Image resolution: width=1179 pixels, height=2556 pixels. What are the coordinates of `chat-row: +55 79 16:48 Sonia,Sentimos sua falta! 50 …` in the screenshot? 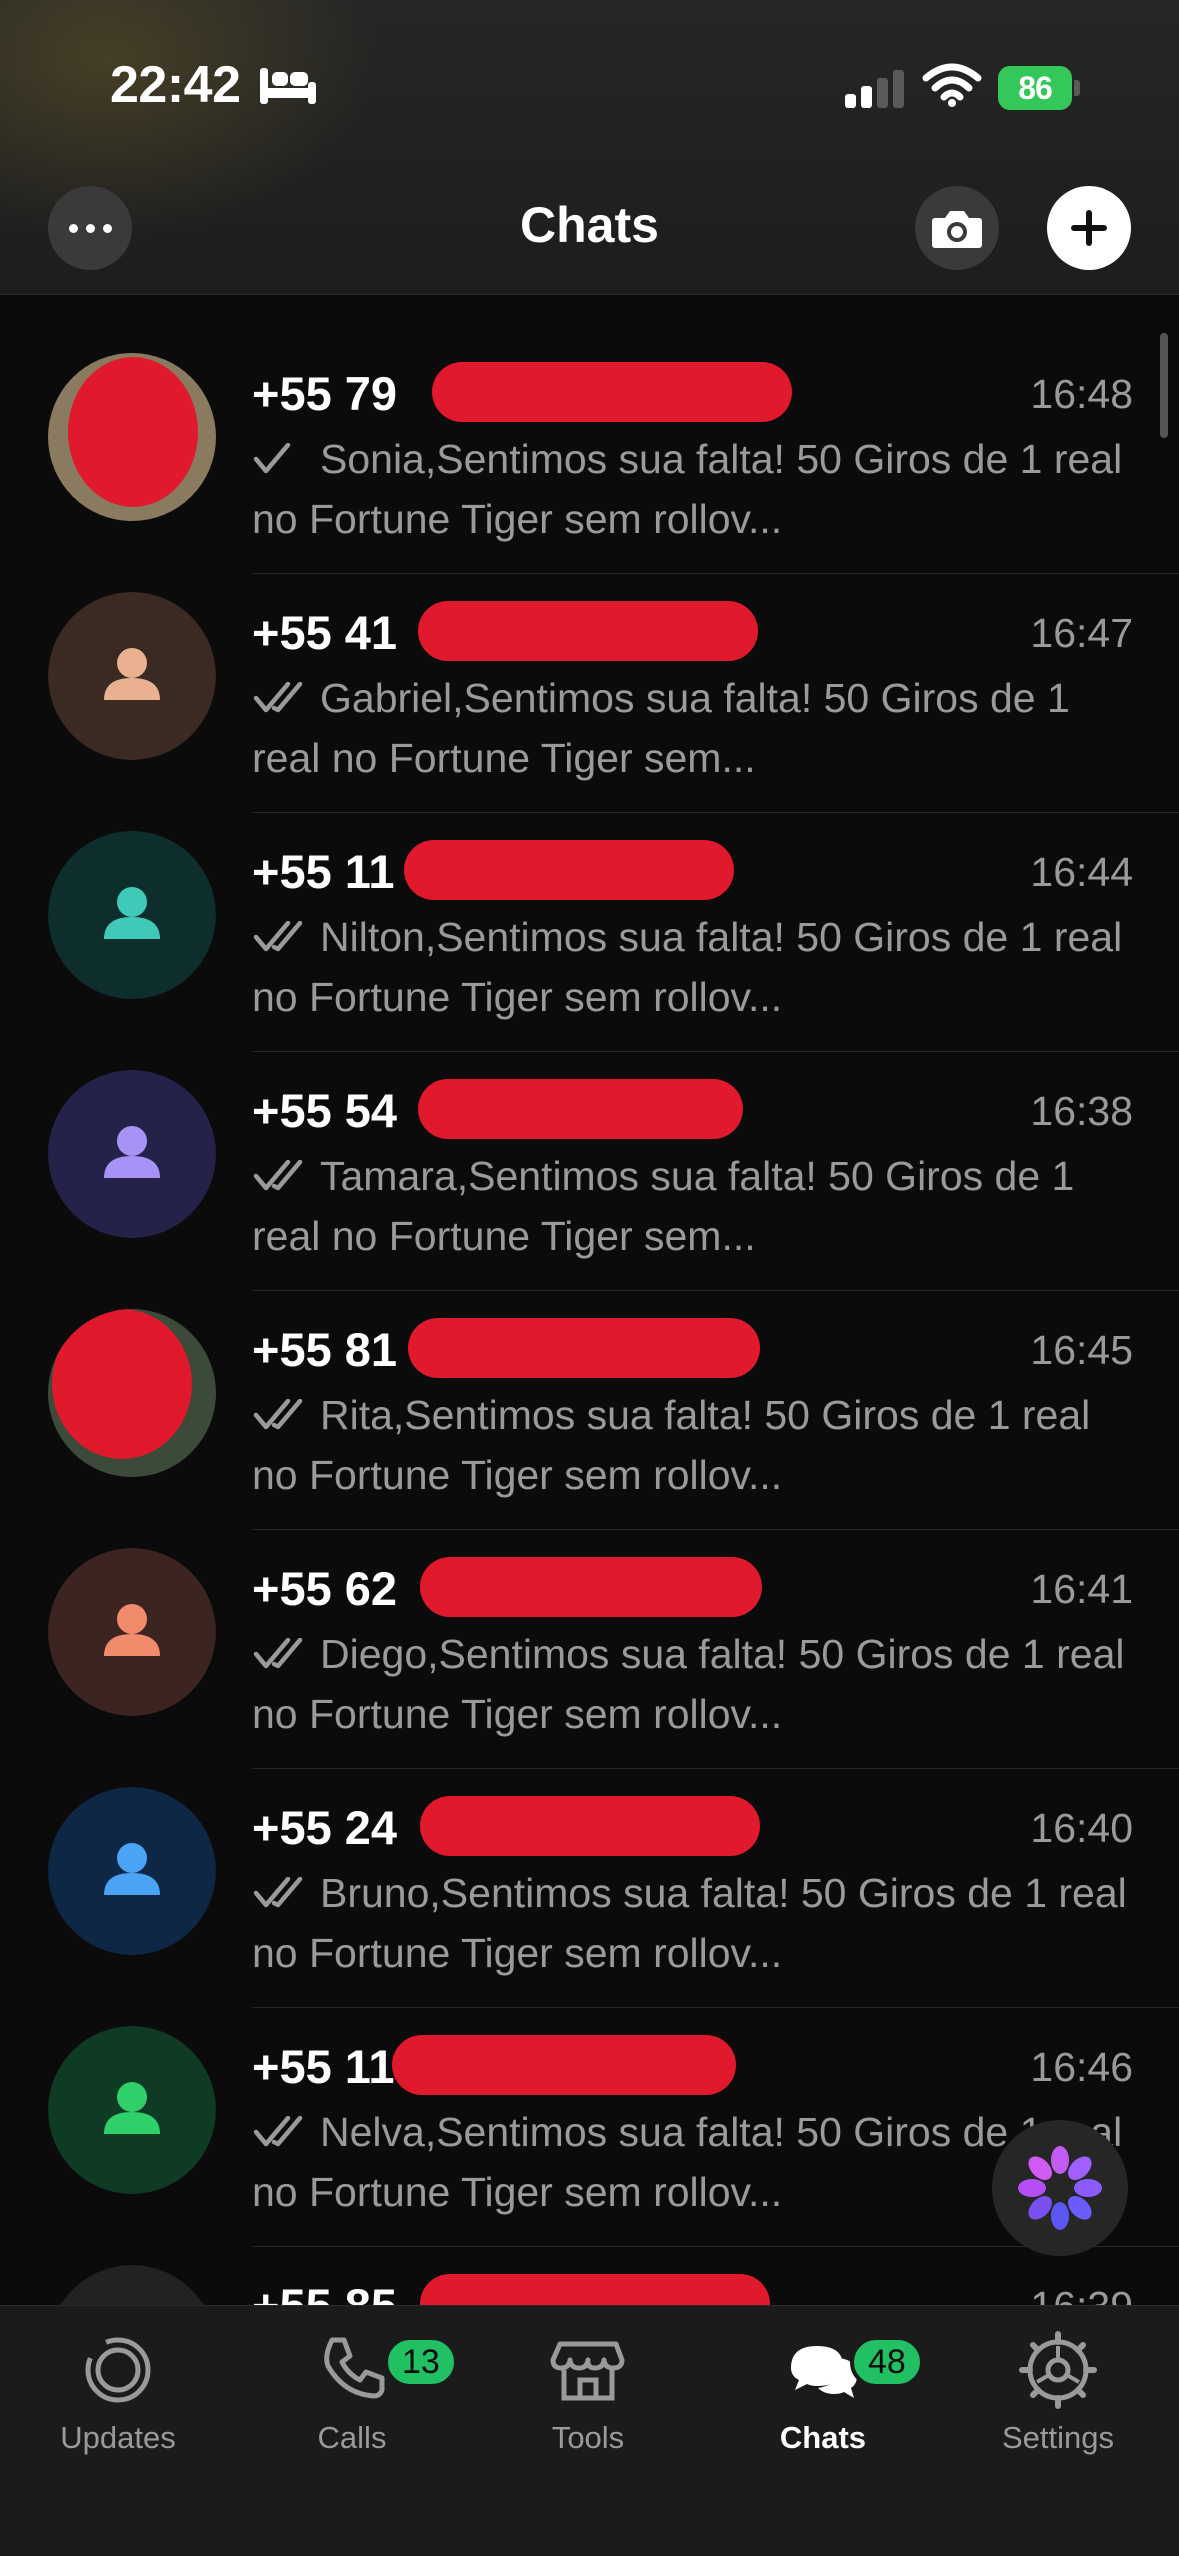 It's located at (589, 454).